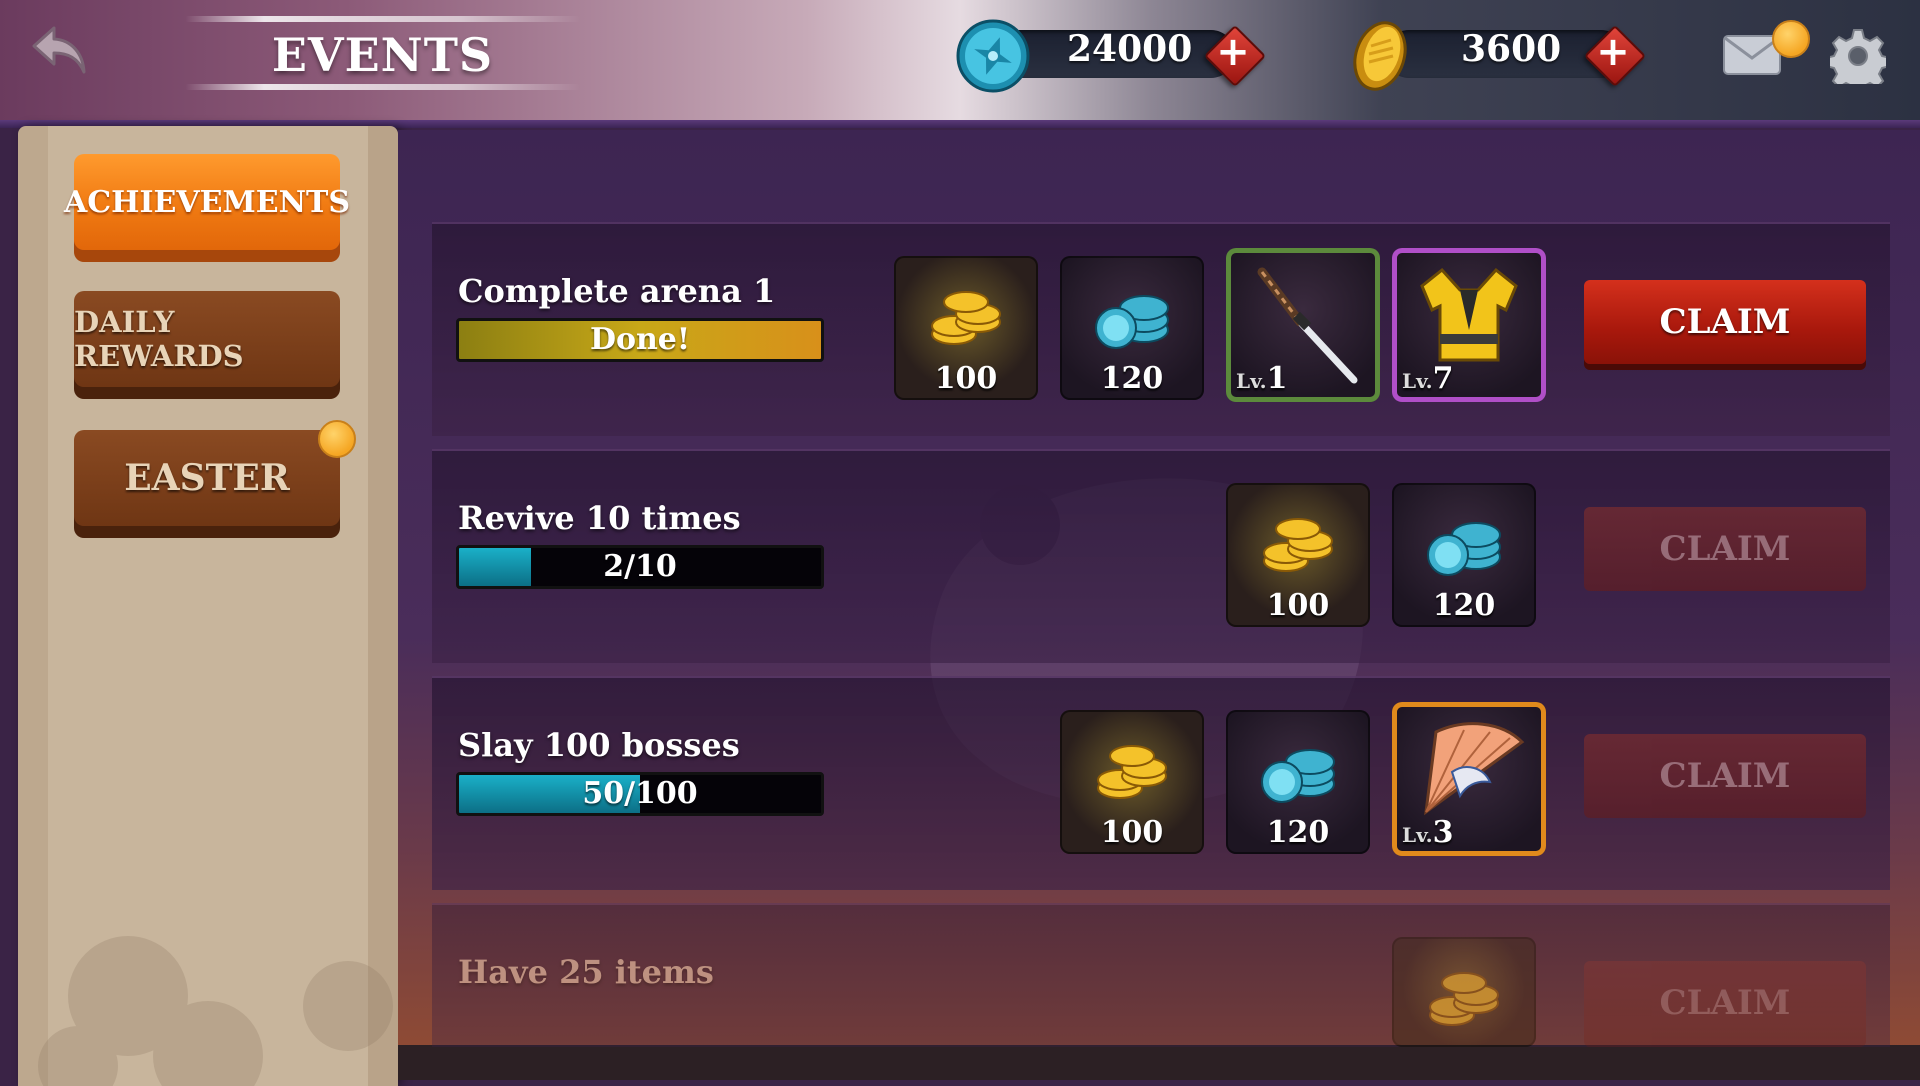 Image resolution: width=1920 pixels, height=1086 pixels. I want to click on tab-achievements: ACHIEVEMENTS, so click(207, 209).